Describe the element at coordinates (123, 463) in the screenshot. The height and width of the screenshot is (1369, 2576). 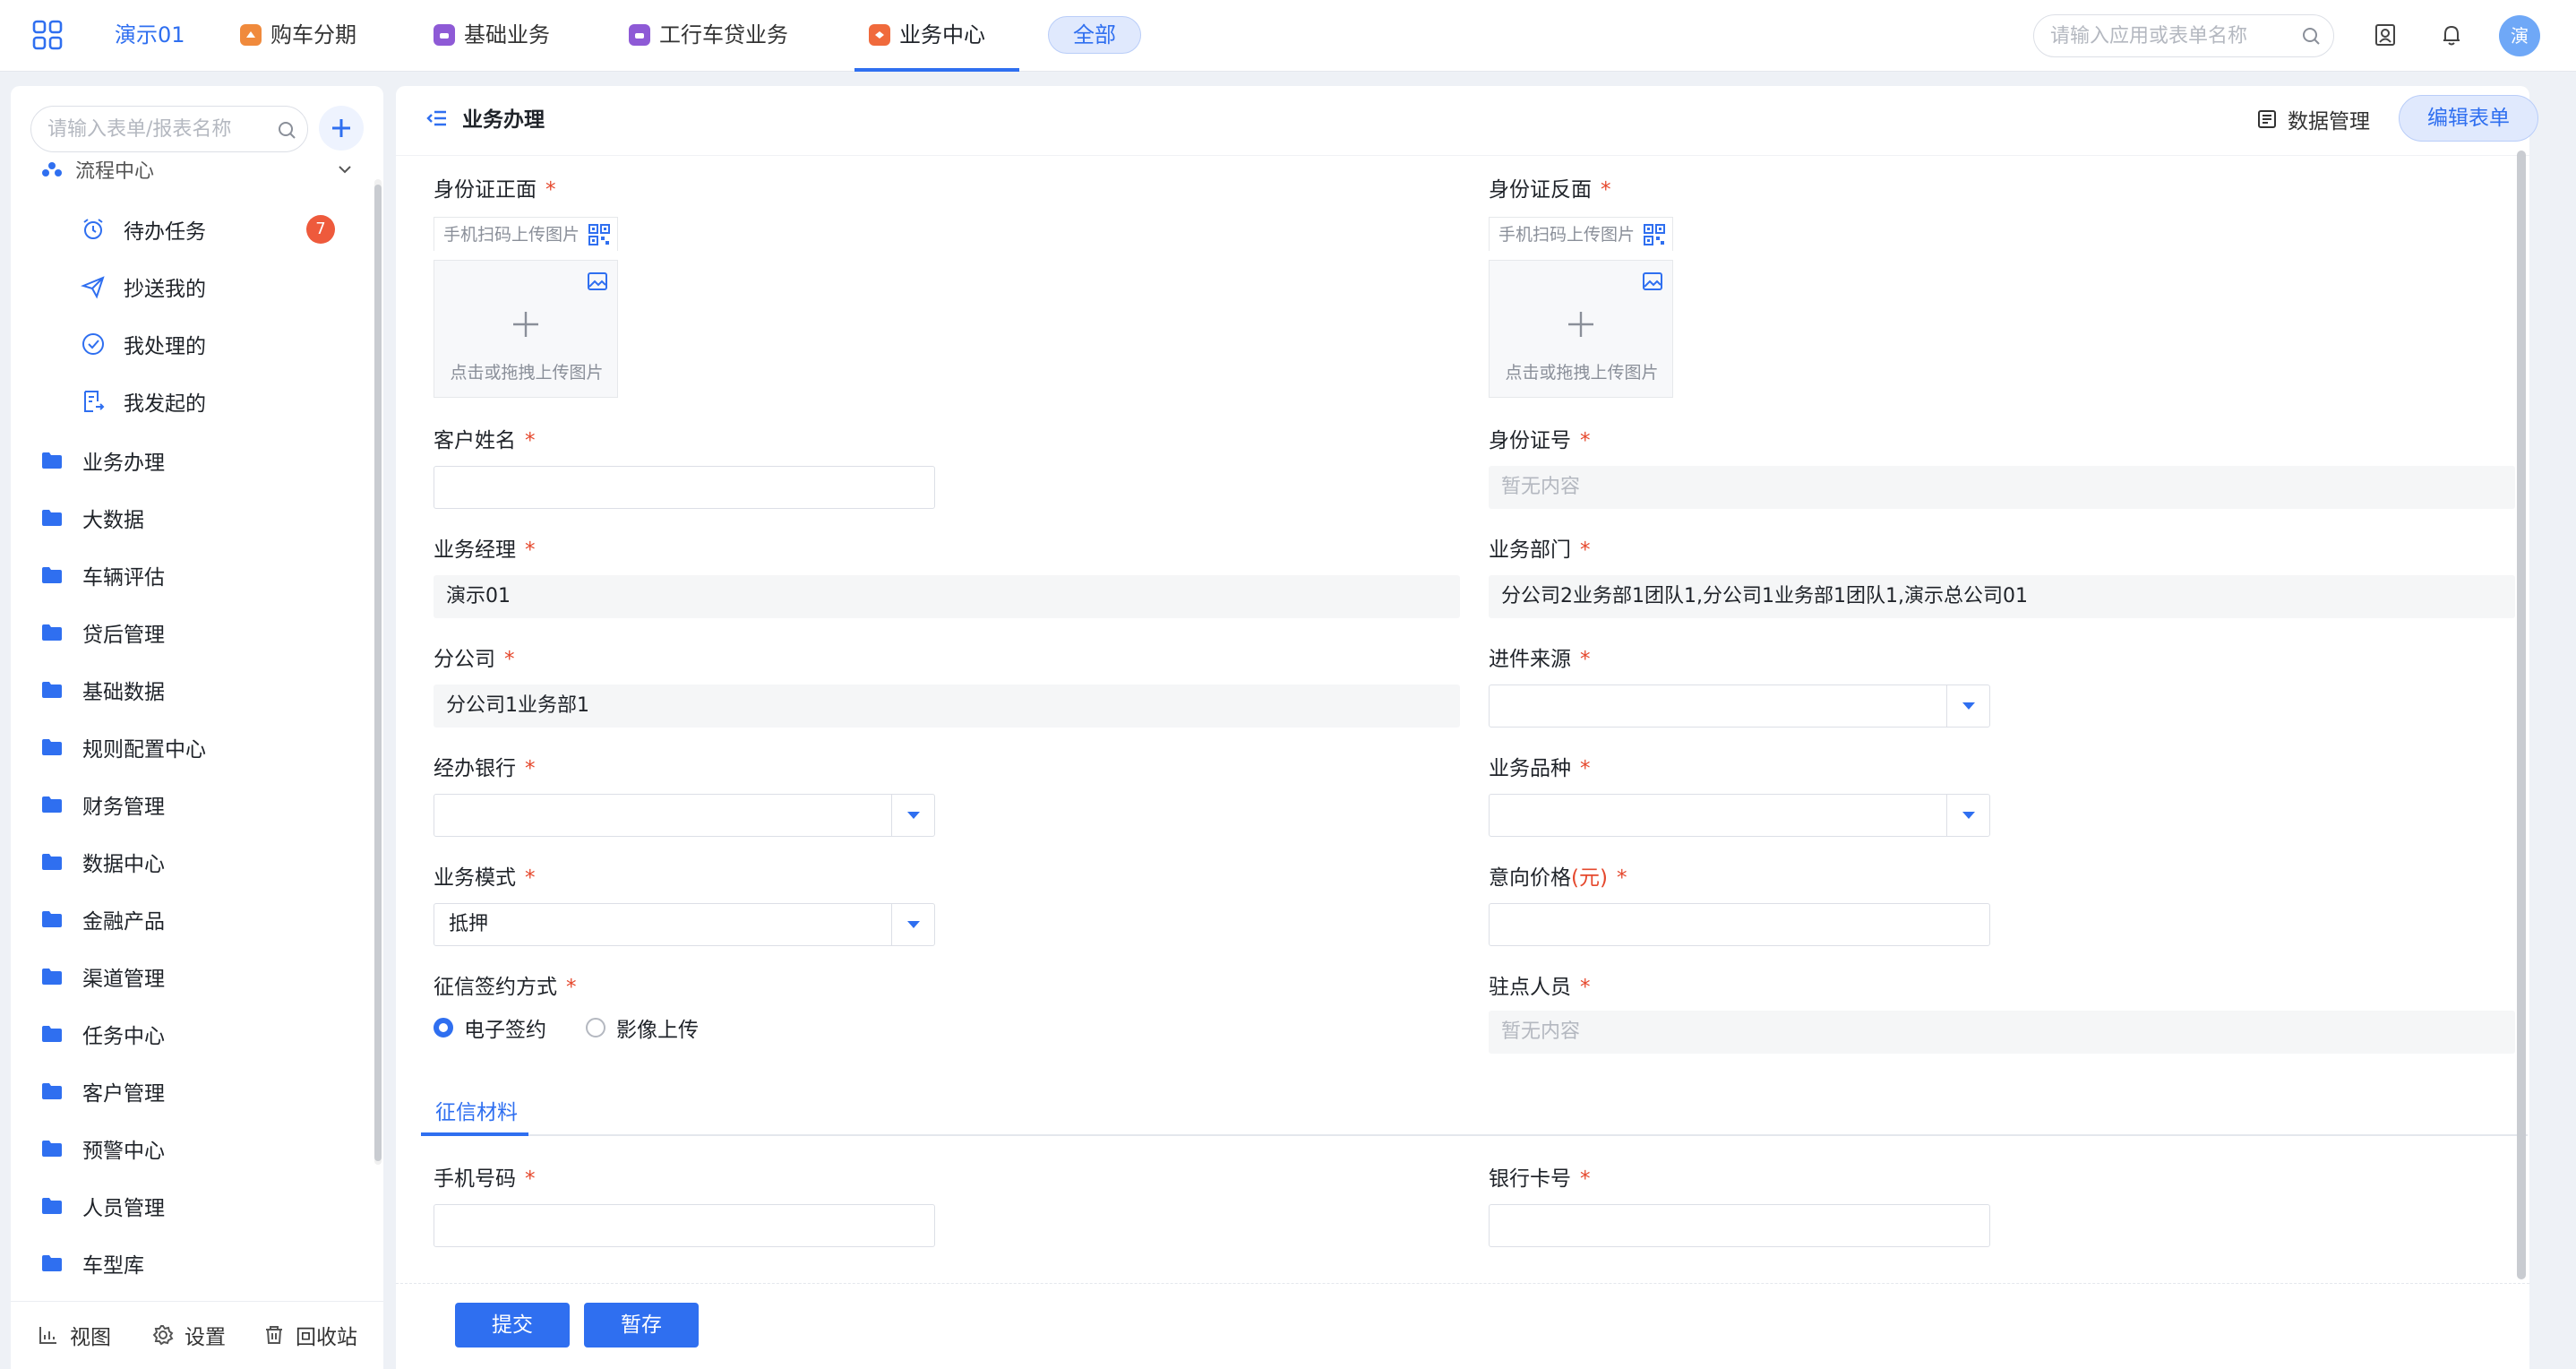
I see `folder-label: 业务办理` at that location.